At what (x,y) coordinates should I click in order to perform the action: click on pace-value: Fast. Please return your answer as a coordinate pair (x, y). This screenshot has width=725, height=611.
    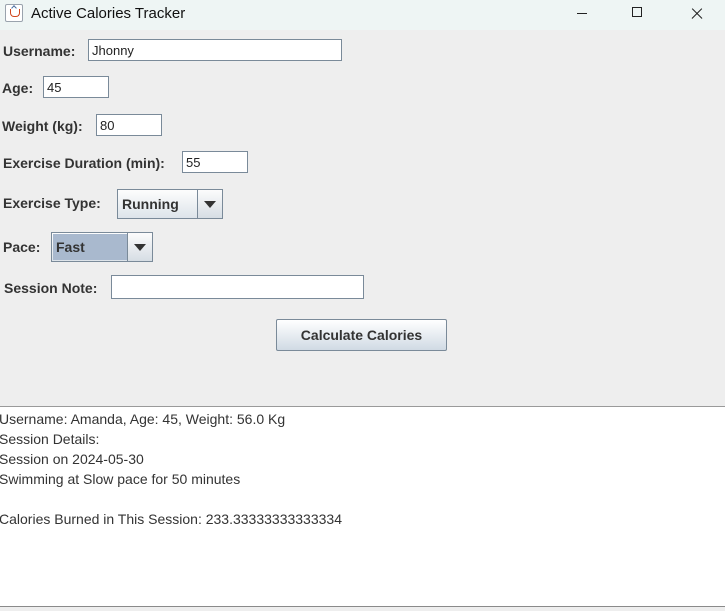
    Looking at the image, I should click on (91, 247).